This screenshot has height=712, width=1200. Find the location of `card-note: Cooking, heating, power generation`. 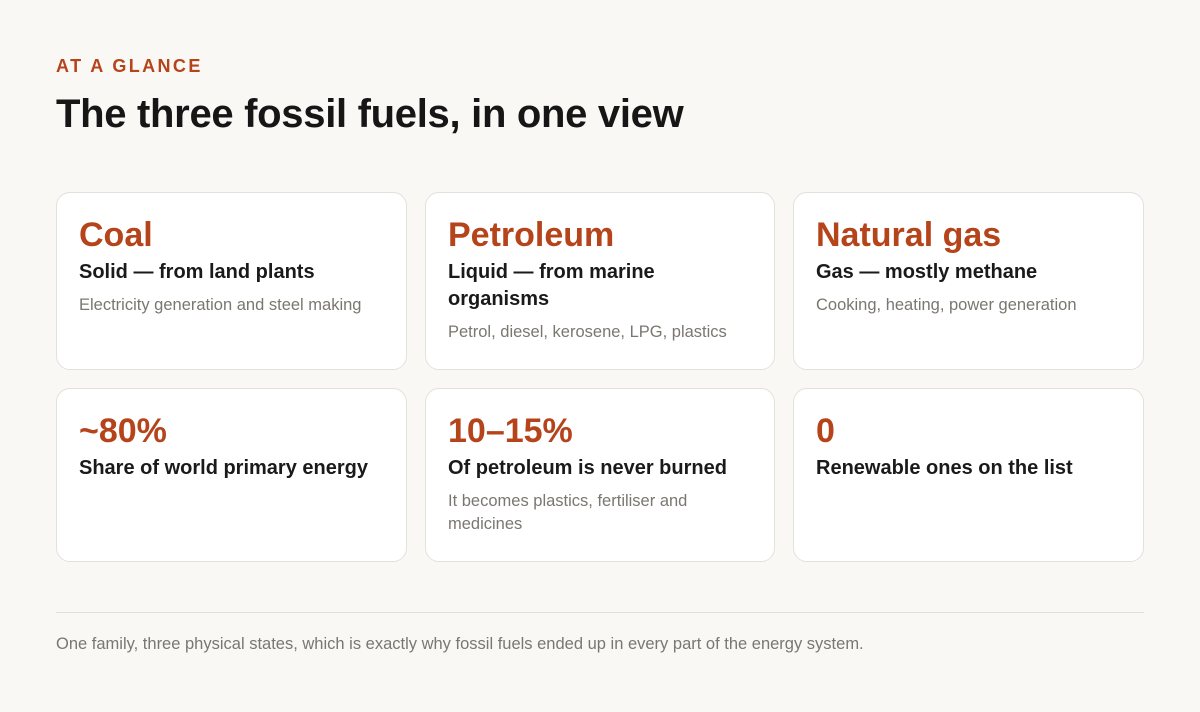

card-note: Cooking, heating, power generation is located at coordinates (946, 305).